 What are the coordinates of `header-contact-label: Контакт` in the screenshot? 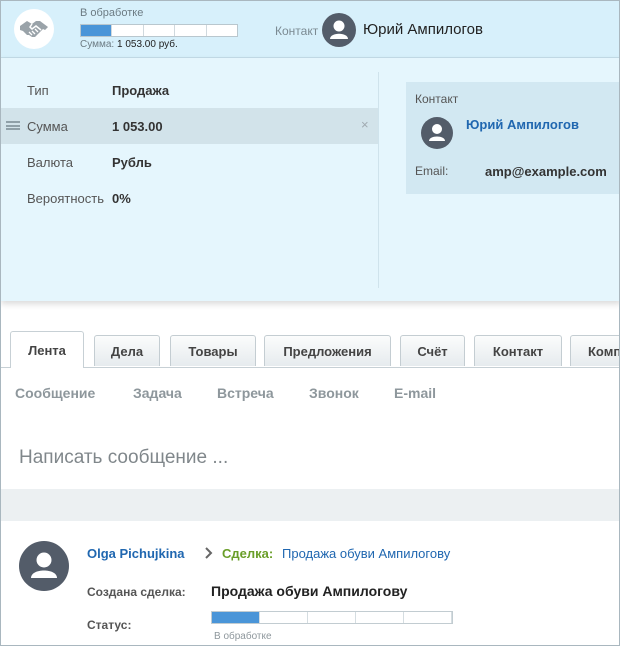 It's located at (297, 31).